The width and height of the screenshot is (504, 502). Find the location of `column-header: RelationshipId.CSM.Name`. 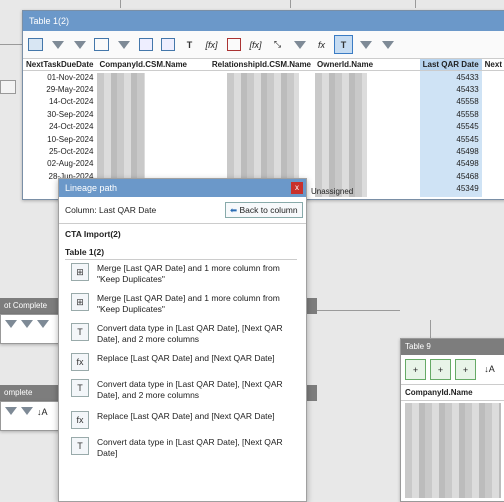

column-header: RelationshipId.CSM.Name is located at coordinates (261, 65).